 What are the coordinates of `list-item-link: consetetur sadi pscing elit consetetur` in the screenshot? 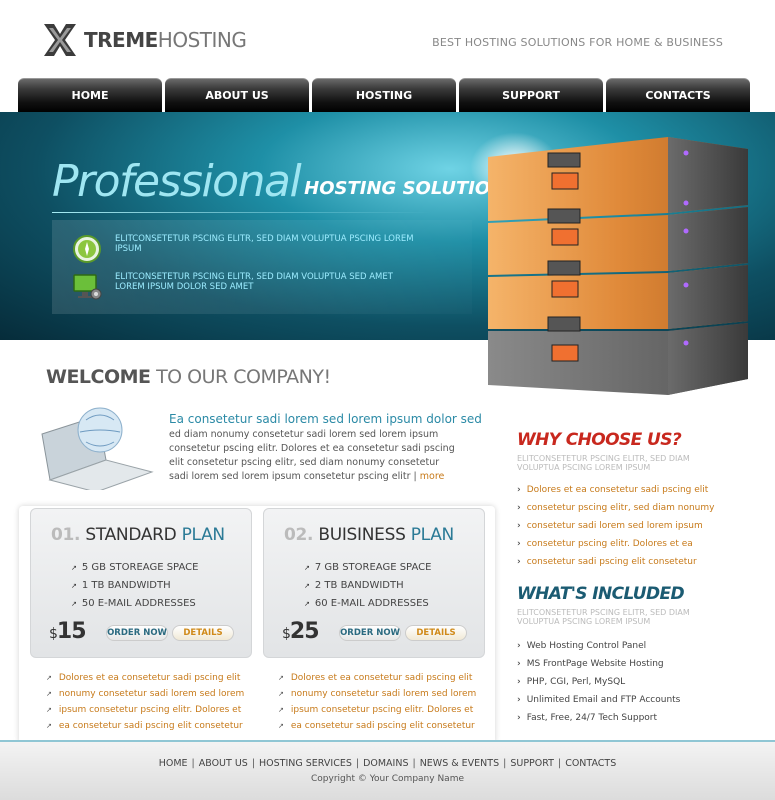 It's located at (615, 562).